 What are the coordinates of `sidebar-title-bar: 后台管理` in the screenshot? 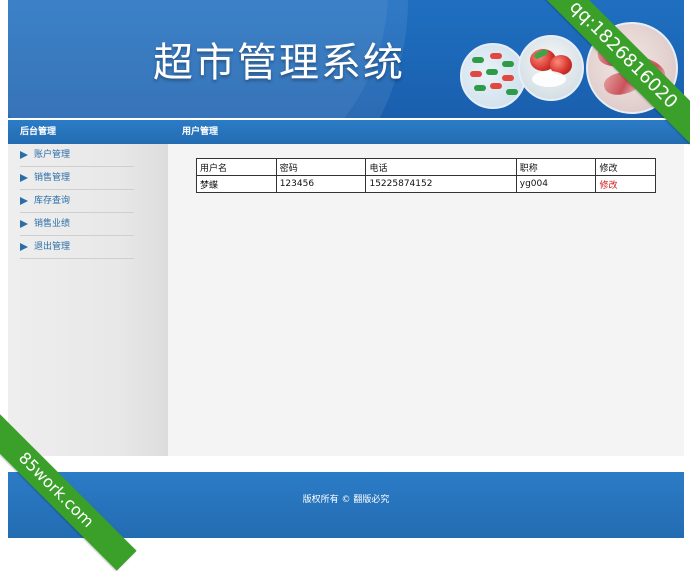 It's located at (92, 132).